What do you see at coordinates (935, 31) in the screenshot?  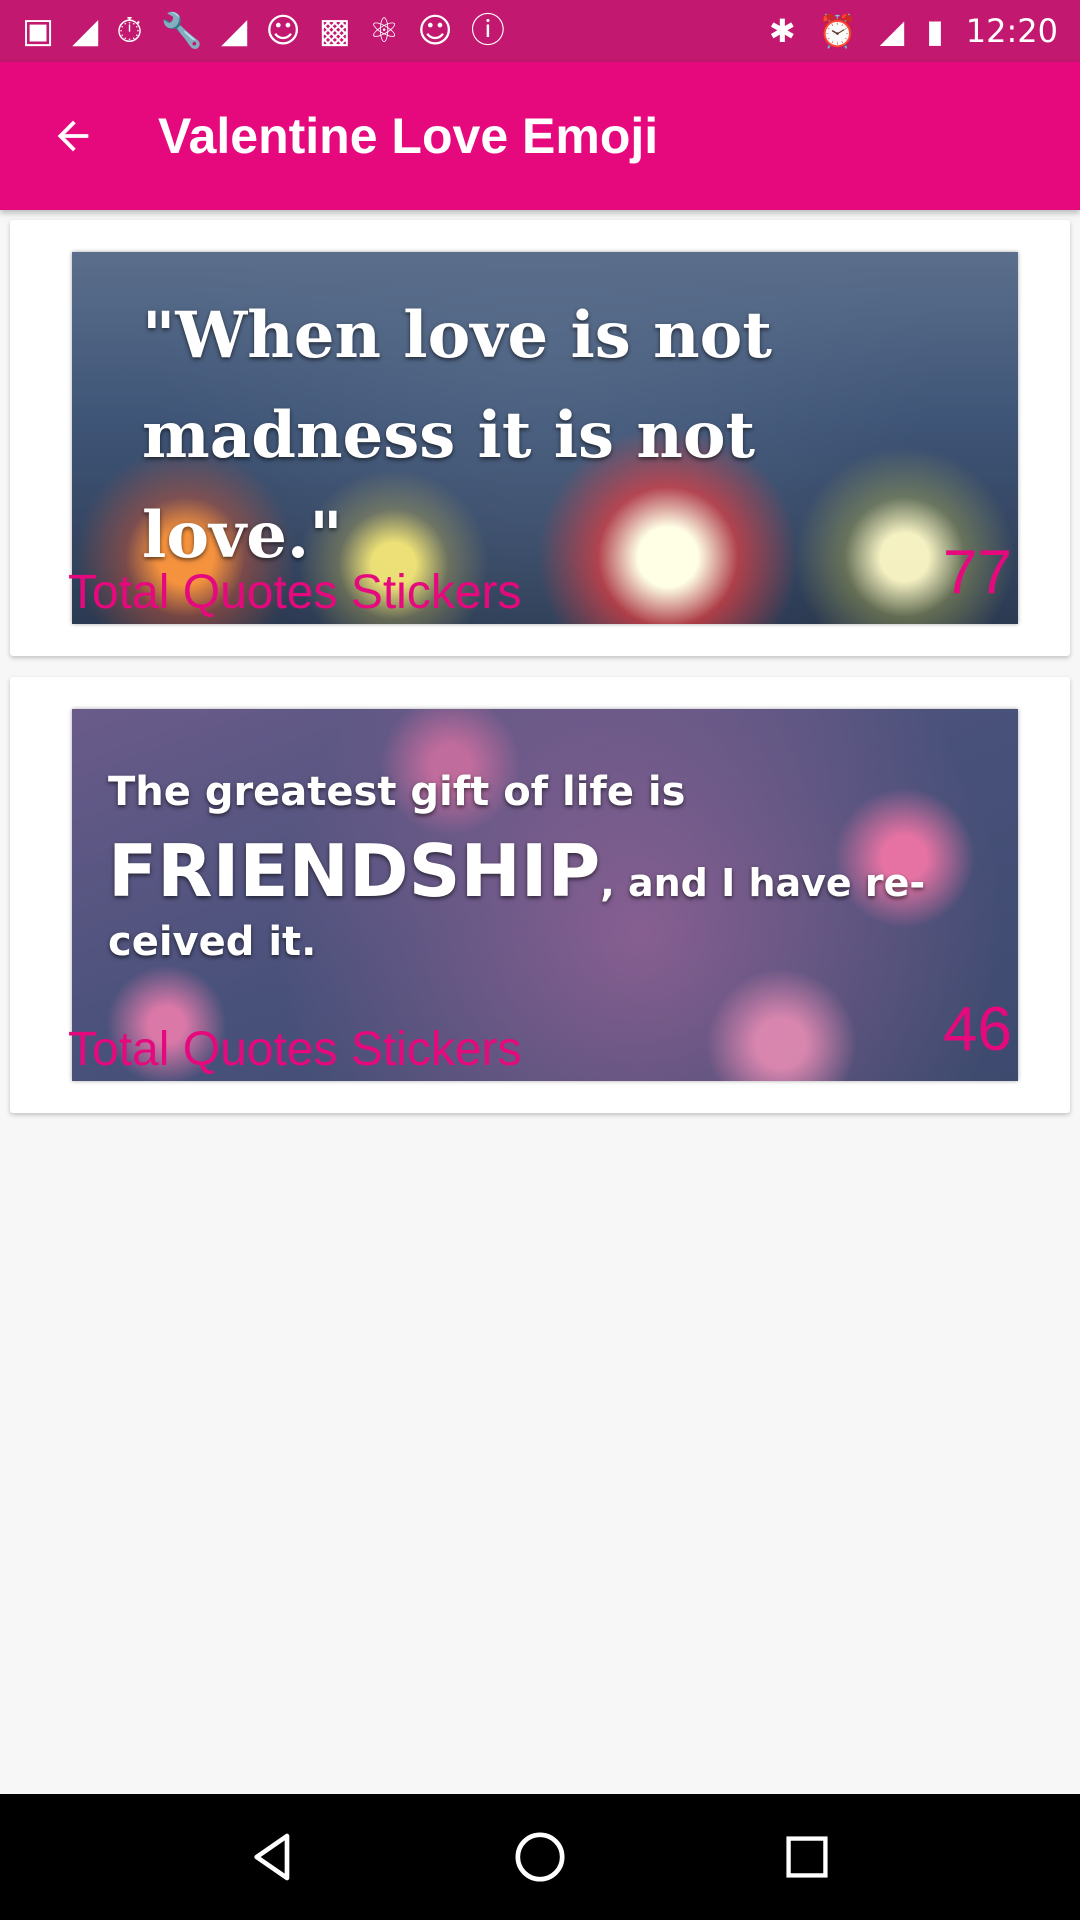 I see `battery-icon: ▮` at bounding box center [935, 31].